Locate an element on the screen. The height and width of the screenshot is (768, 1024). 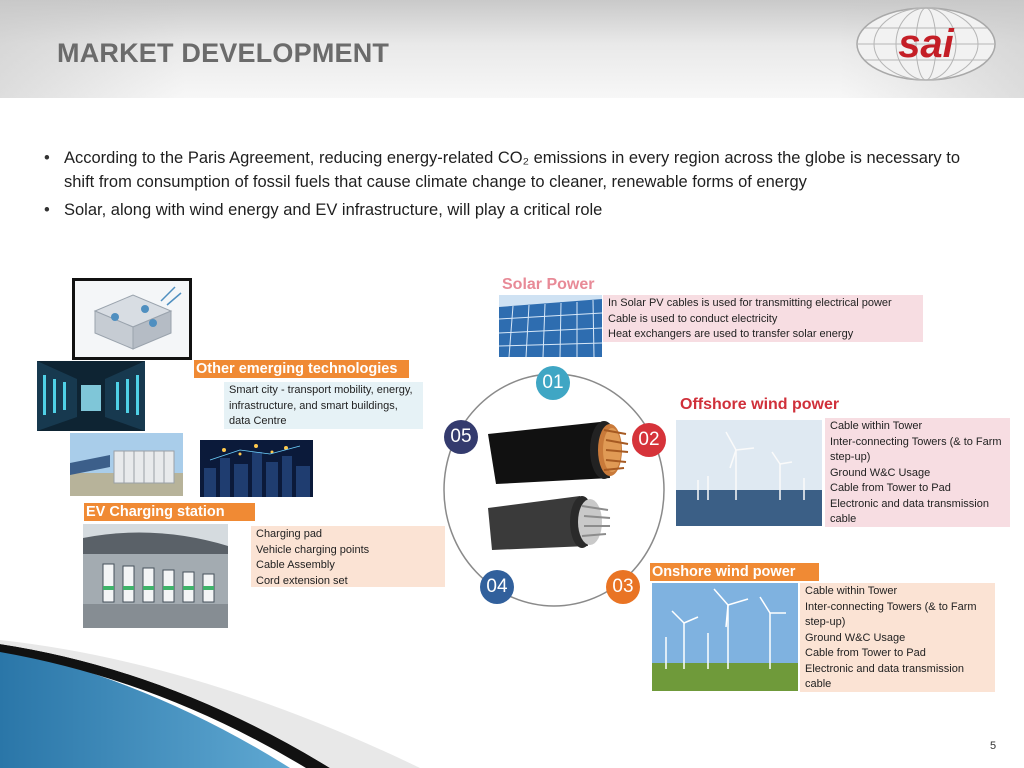
smart-home-diagram-frame is located at coordinates (132, 319).